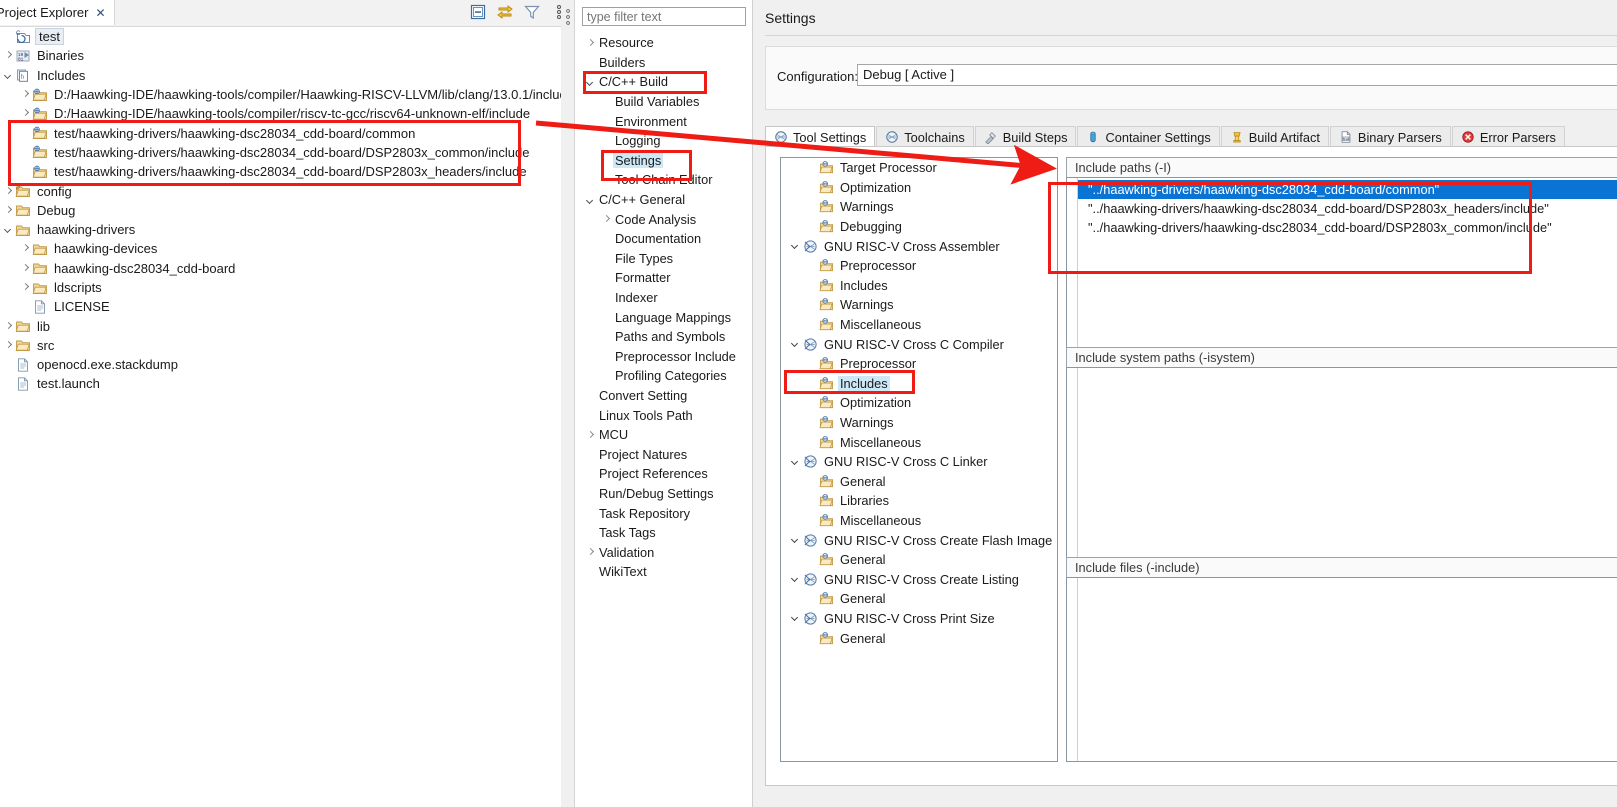 The image size is (1617, 807). What do you see at coordinates (286, 325) in the screenshot?
I see `project-tree-item: lib` at bounding box center [286, 325].